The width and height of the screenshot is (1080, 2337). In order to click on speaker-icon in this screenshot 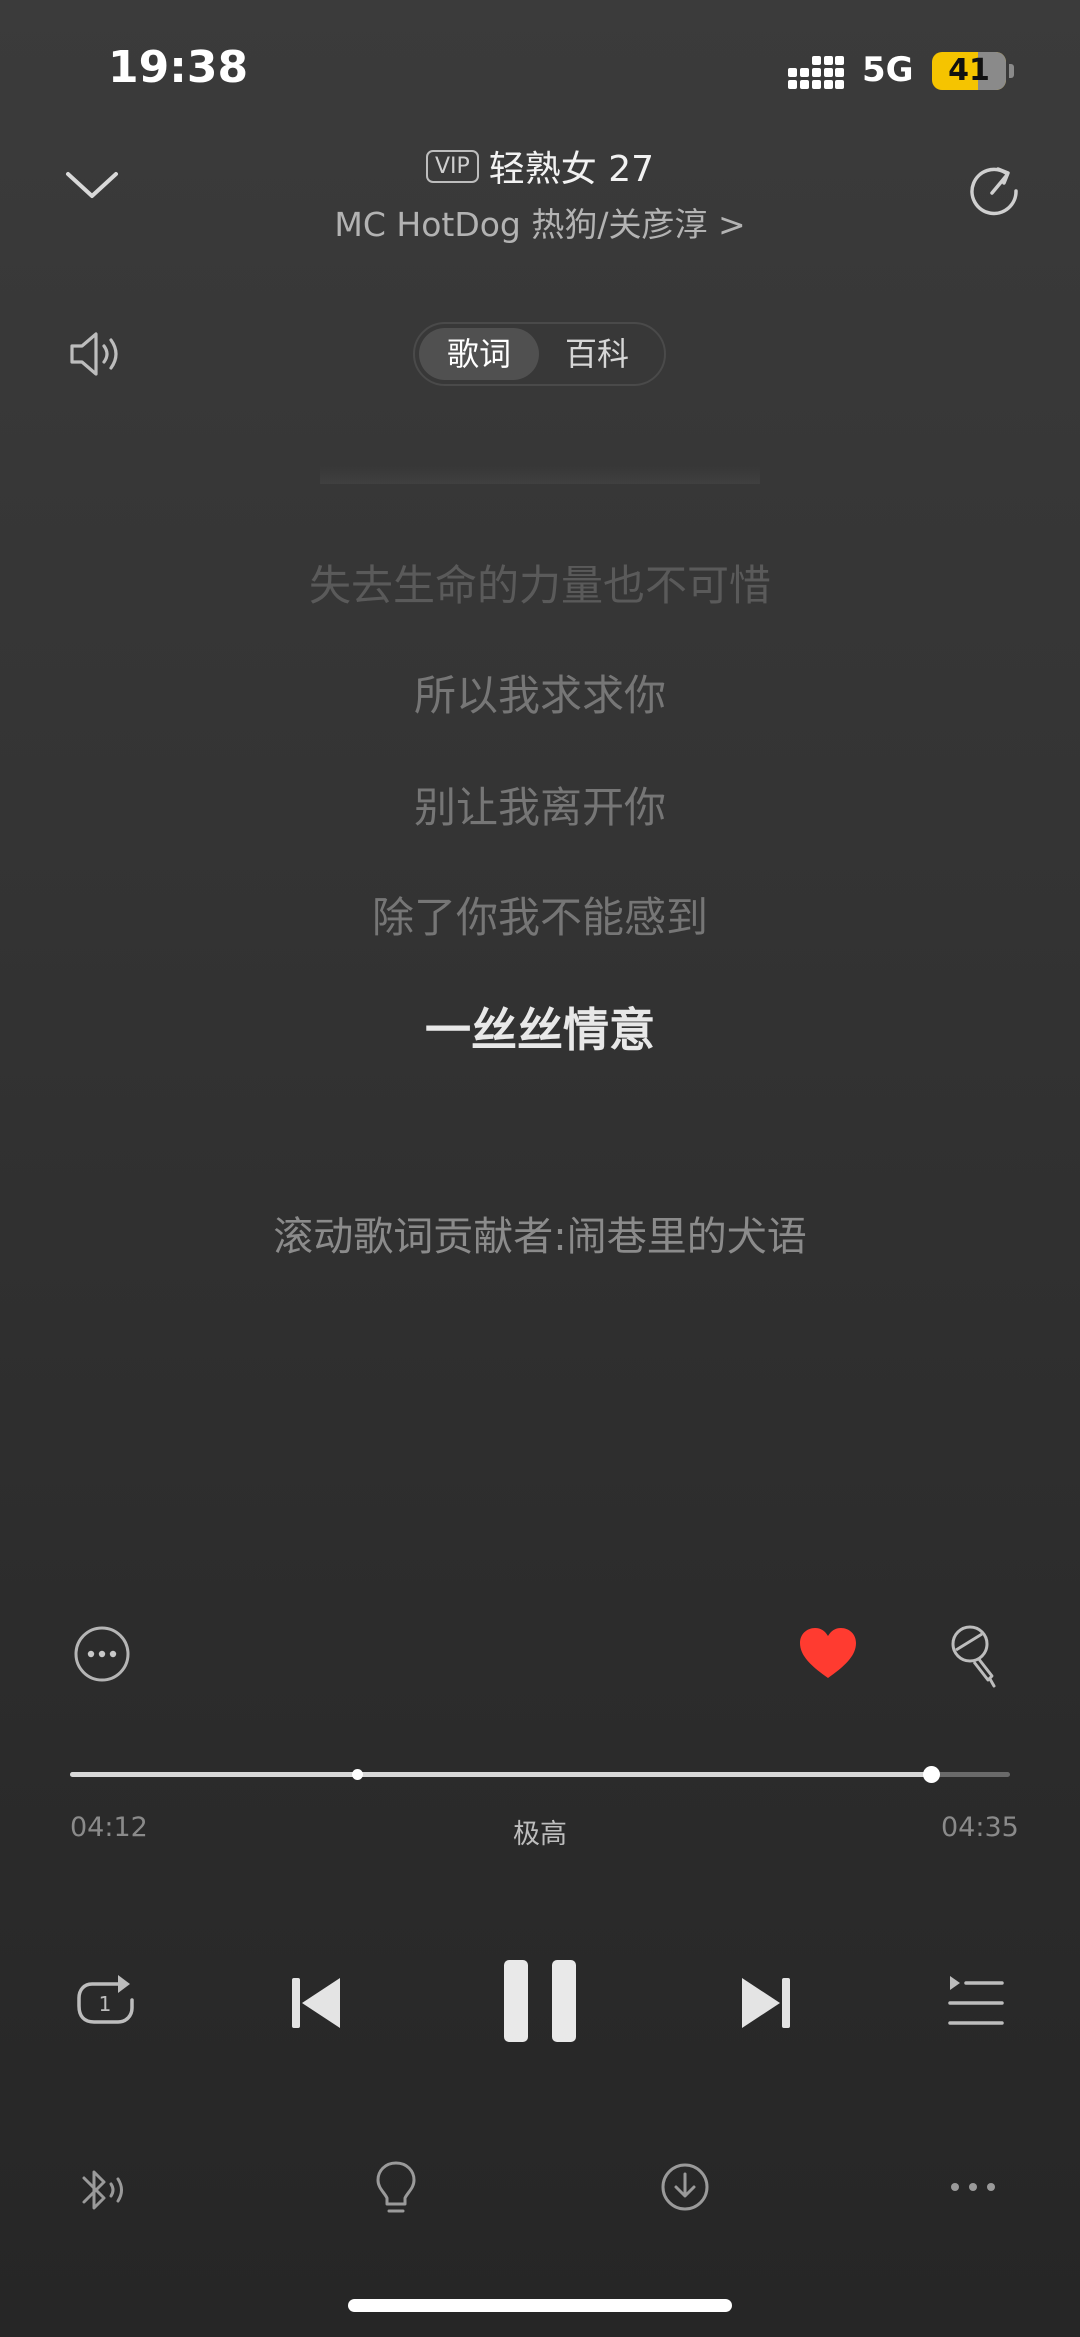, I will do `click(95, 354)`.